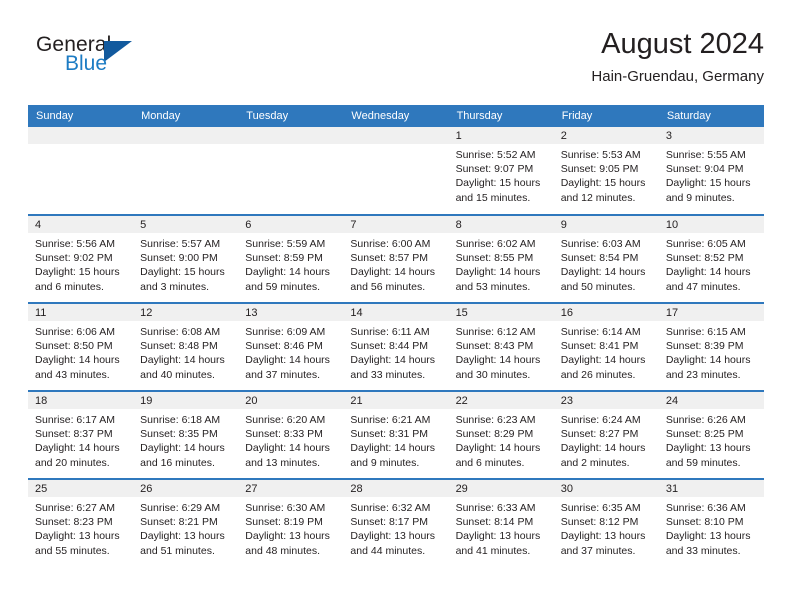  What do you see at coordinates (501, 116) in the screenshot?
I see `weekday-header-thursday: Thursday` at bounding box center [501, 116].